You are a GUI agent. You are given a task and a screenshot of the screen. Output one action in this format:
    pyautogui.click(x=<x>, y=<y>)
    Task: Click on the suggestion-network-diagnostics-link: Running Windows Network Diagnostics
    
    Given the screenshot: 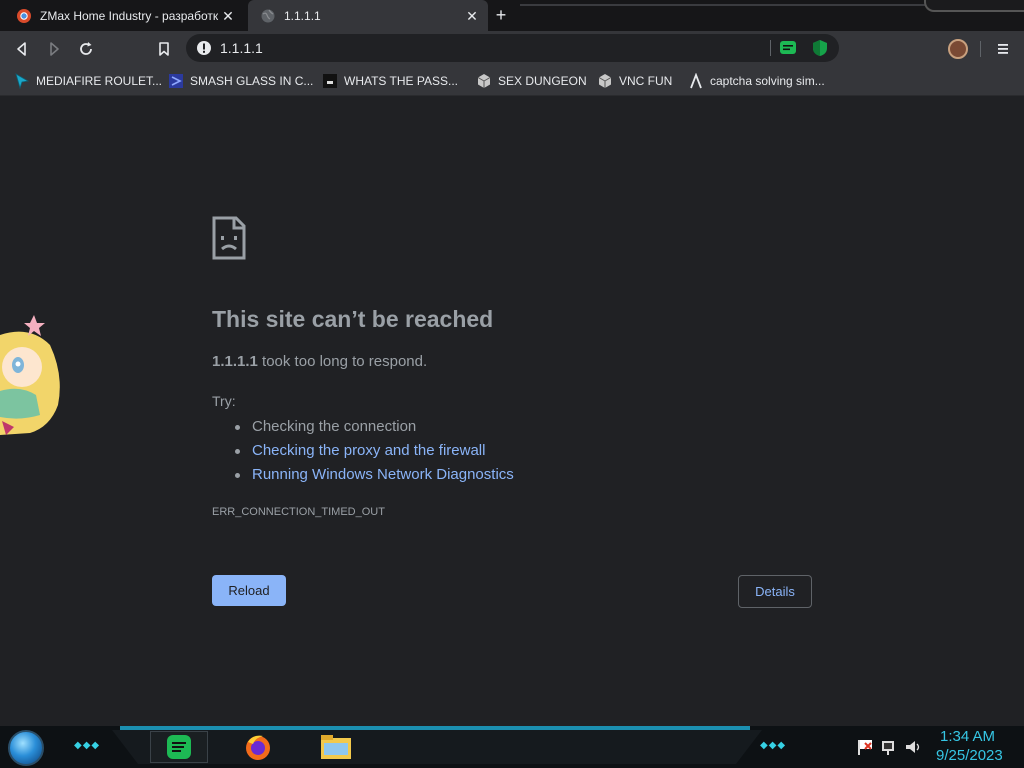 What is the action you would take?
    pyautogui.click(x=373, y=475)
    